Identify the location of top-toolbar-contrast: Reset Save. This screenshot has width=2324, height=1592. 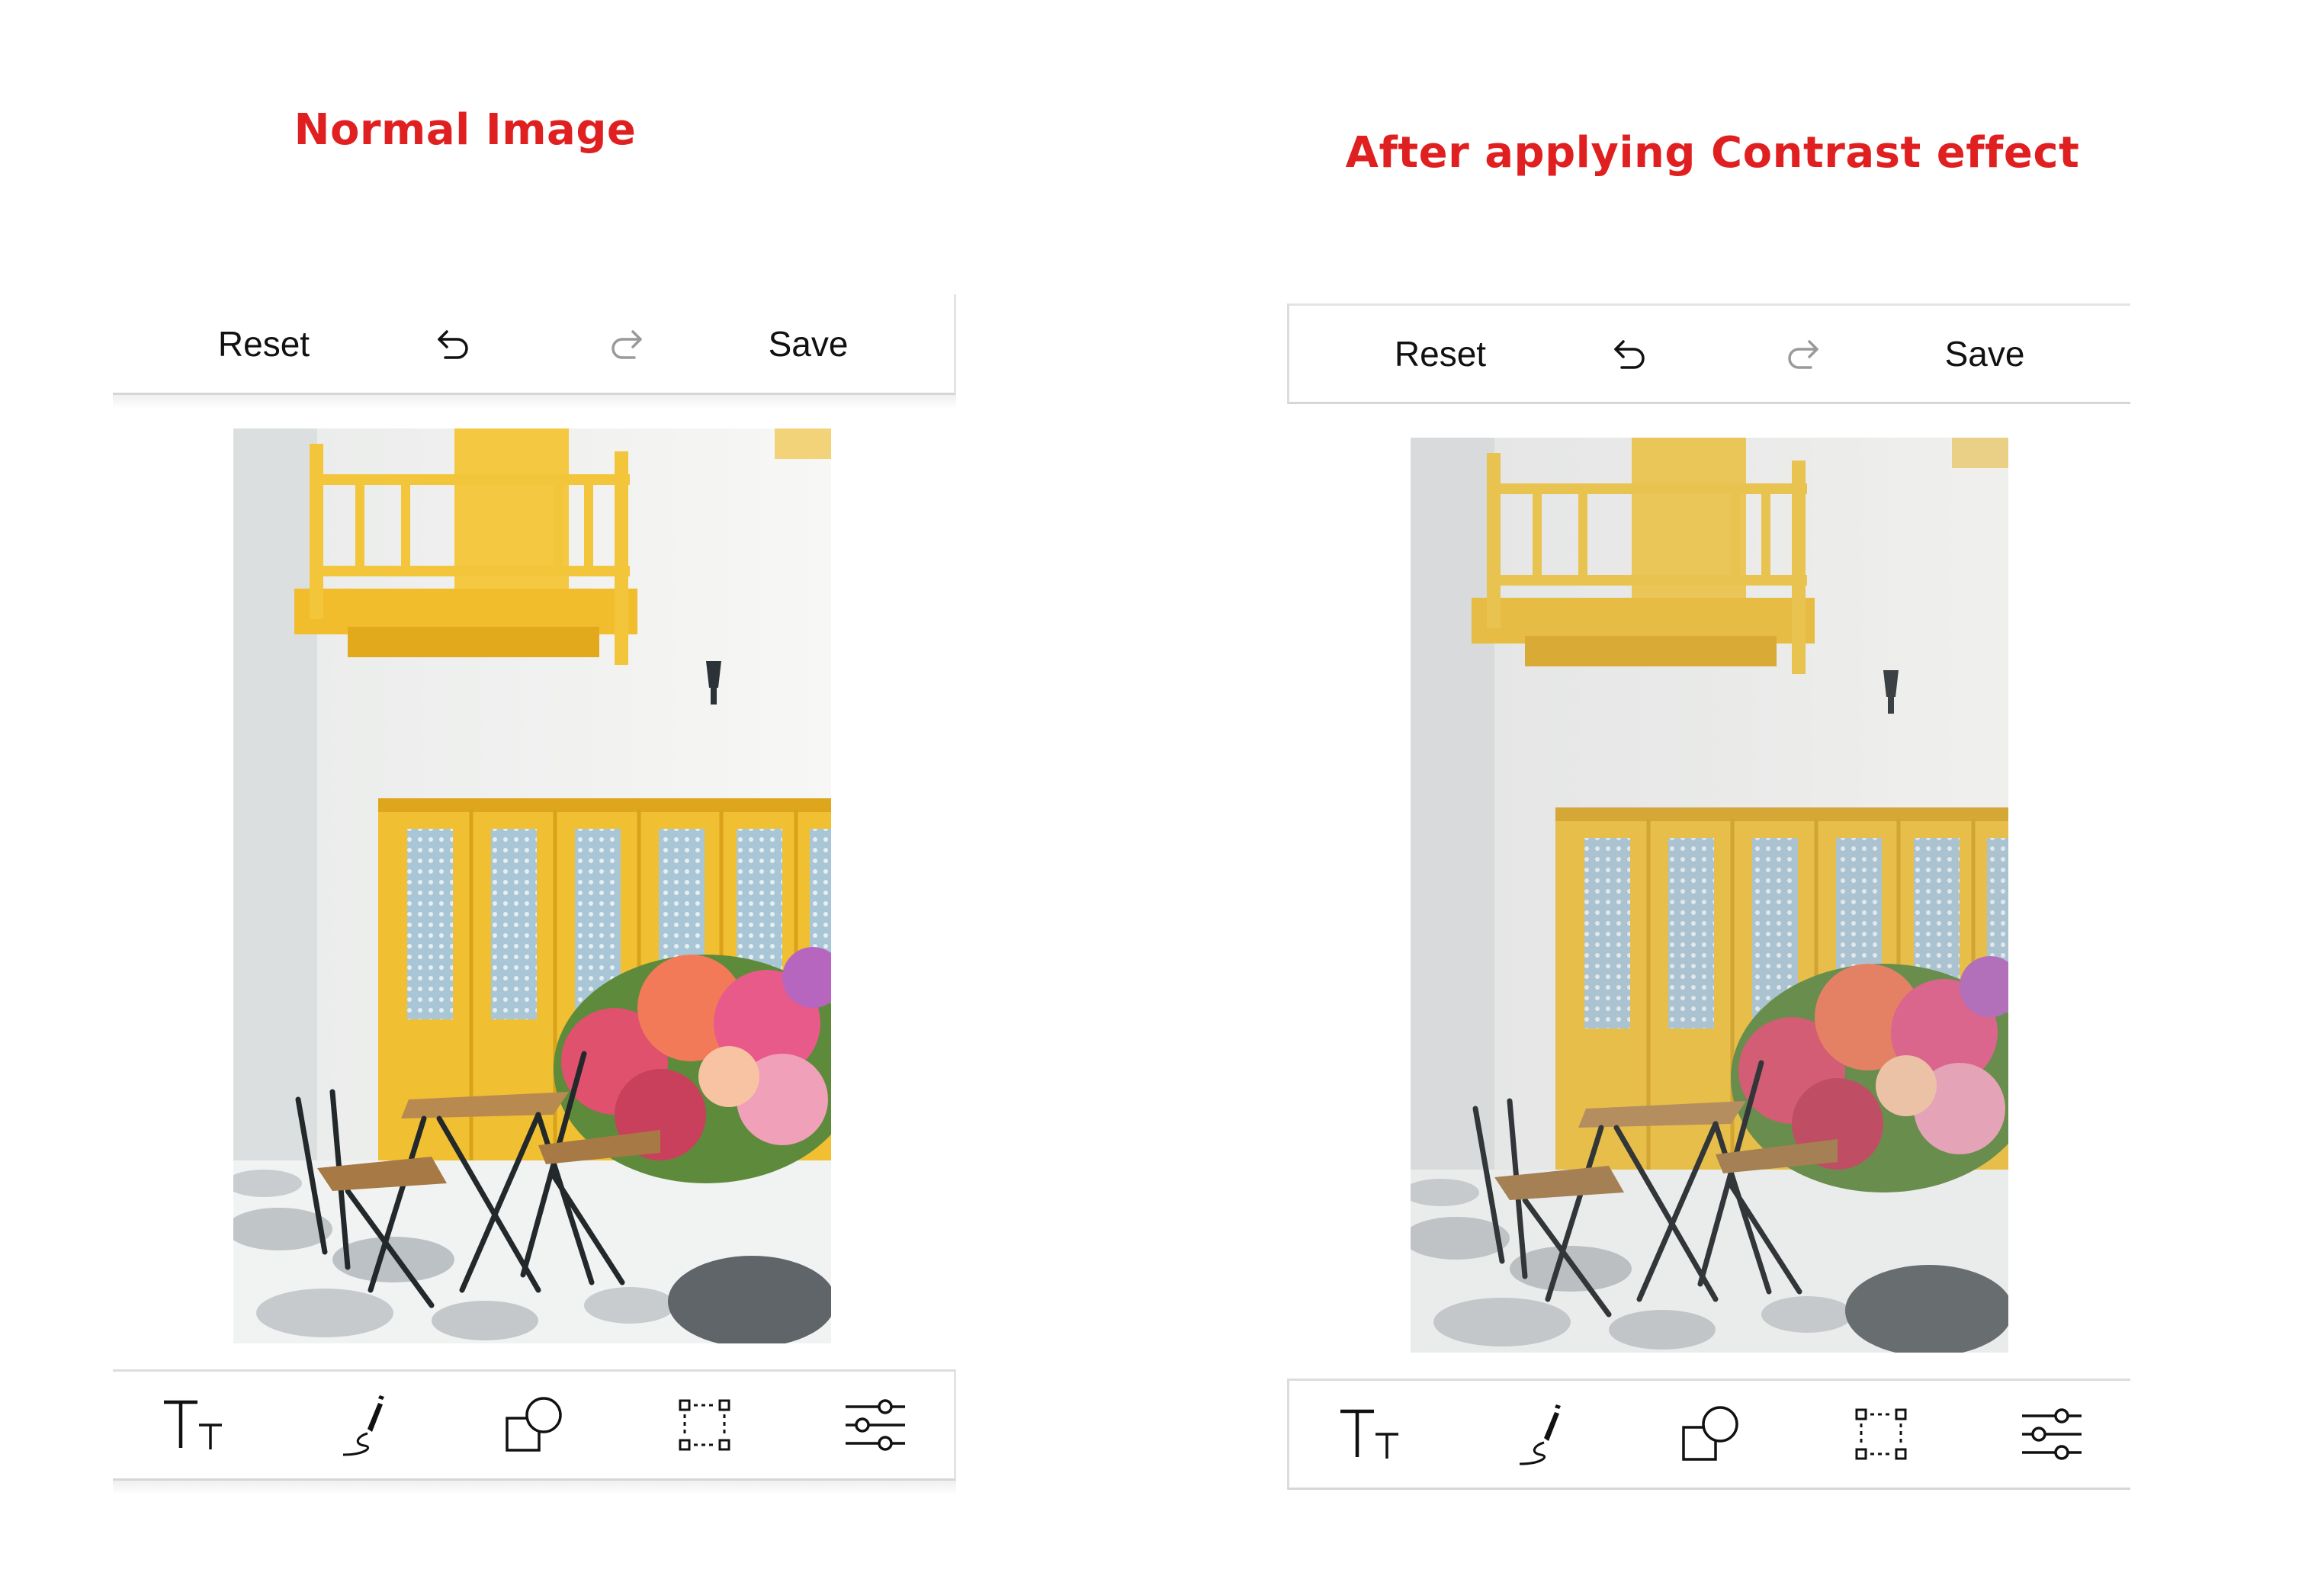
(1708, 353).